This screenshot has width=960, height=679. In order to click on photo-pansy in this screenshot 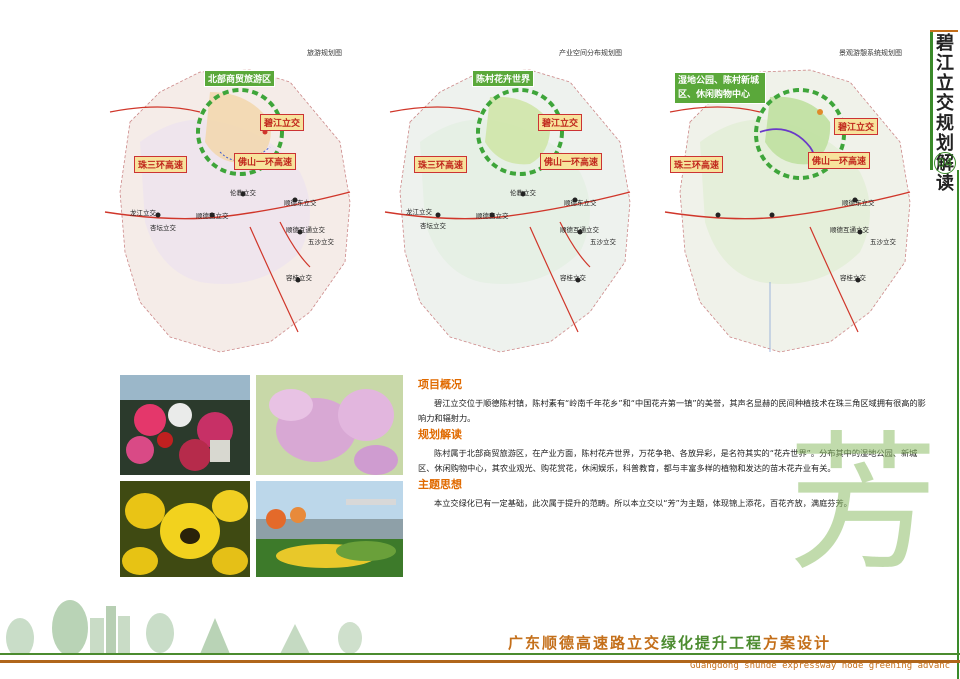, I will do `click(185, 529)`.